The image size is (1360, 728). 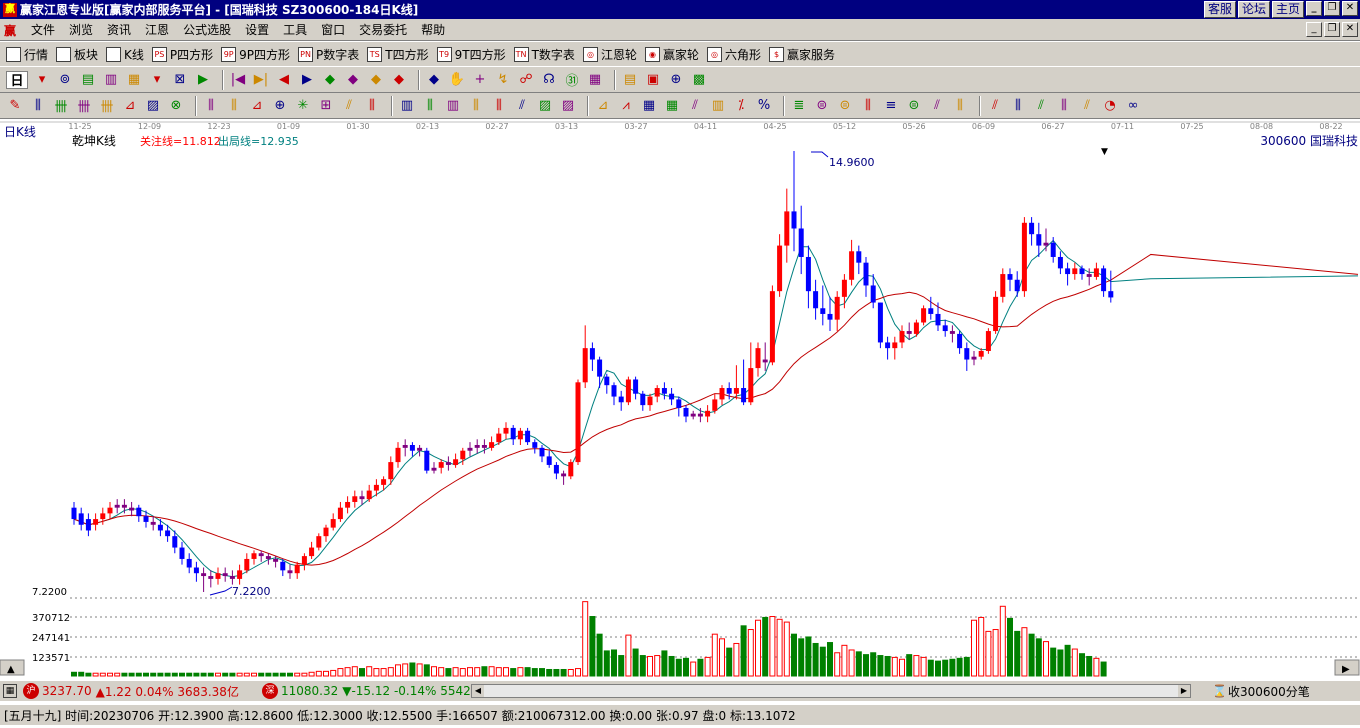 I want to click on toolbar-T-table-button: TN T数字表, so click(x=544, y=54).